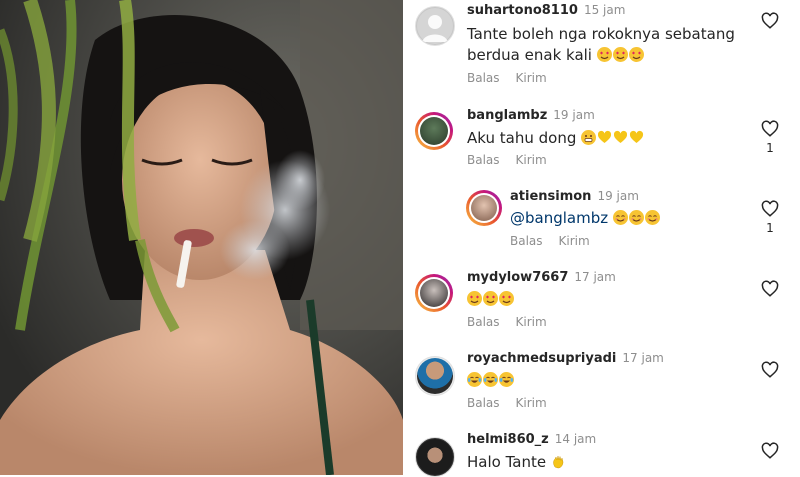 Image resolution: width=800 pixels, height=477 pixels. I want to click on comment-item: helmi860_z 14 jam Halo Tante, so click(601, 450).